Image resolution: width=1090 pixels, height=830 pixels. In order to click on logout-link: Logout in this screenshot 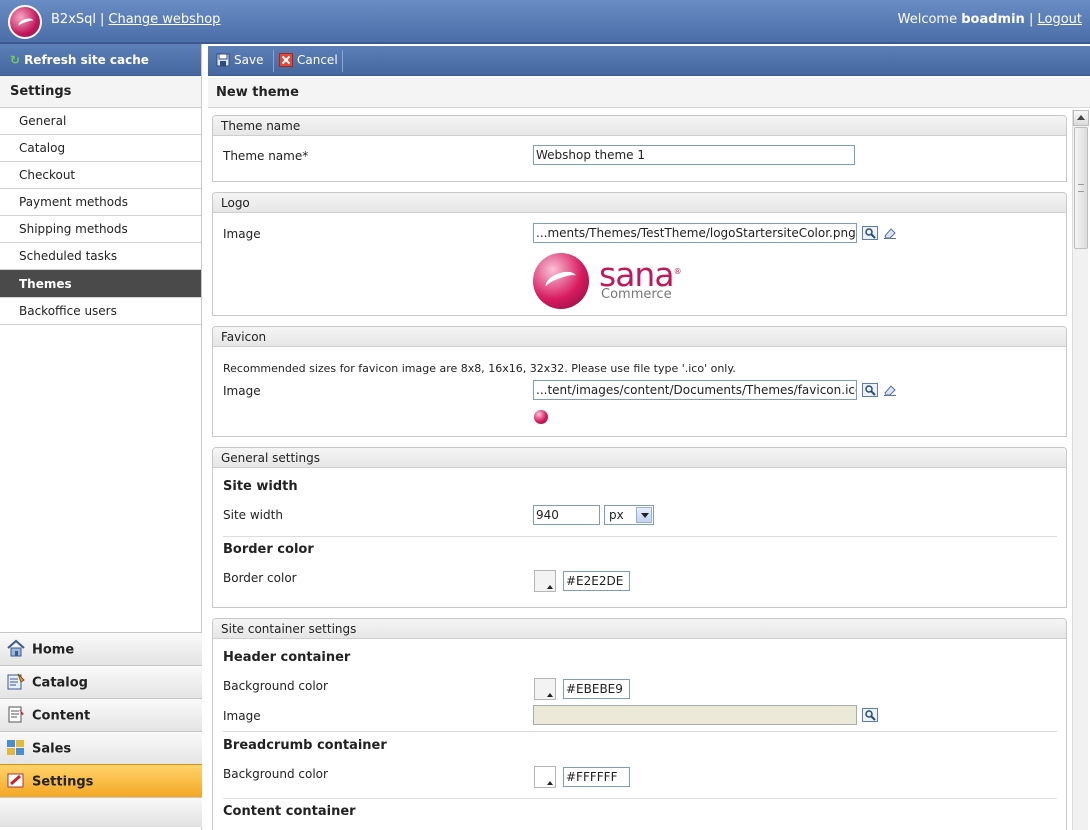, I will do `click(1059, 19)`.